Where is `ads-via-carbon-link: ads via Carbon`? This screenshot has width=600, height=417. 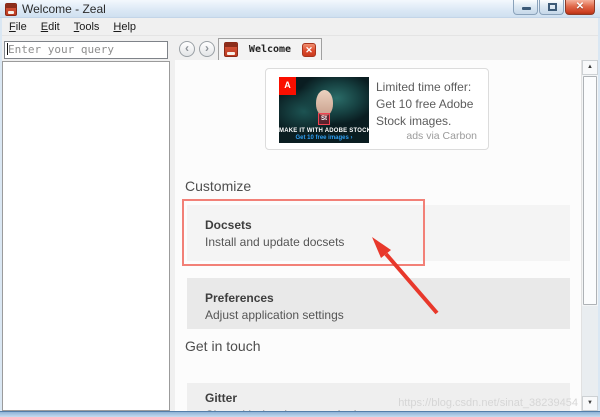
ads-via-carbon-link: ads via Carbon is located at coordinates (441, 136).